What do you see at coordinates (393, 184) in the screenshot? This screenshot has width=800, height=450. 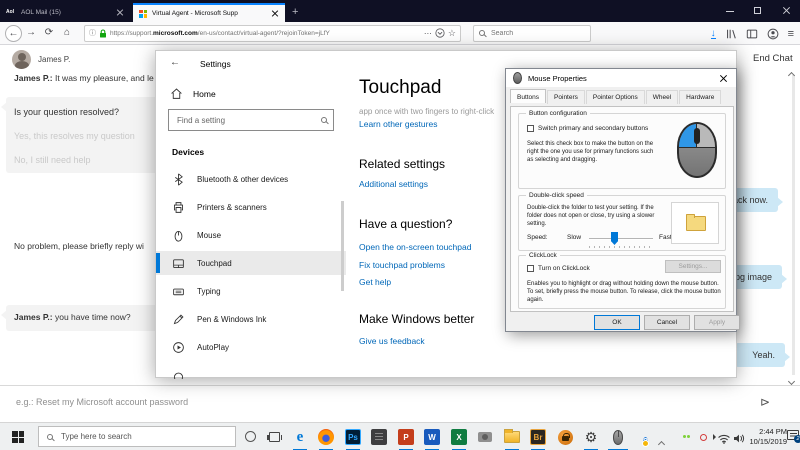 I see `additional-settings-link: Additional settings` at bounding box center [393, 184].